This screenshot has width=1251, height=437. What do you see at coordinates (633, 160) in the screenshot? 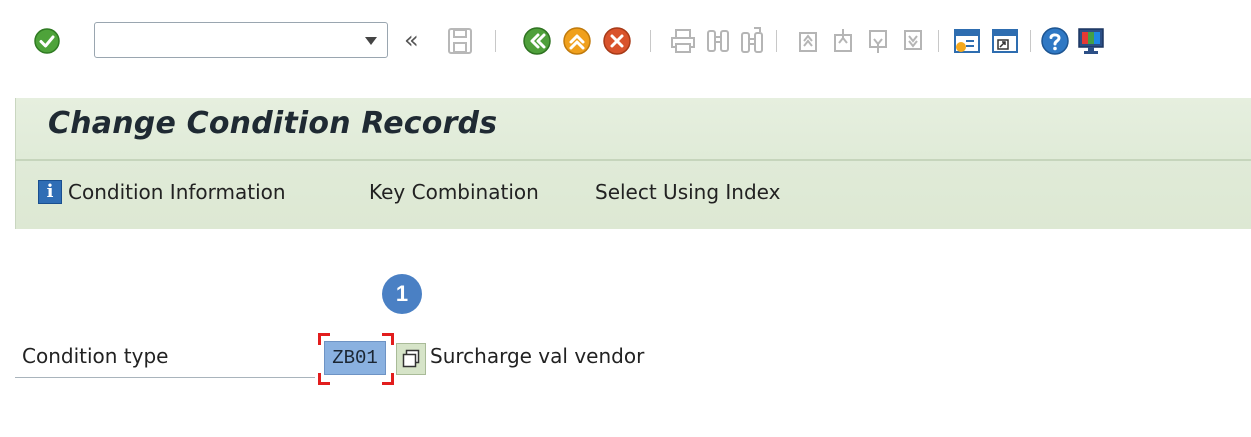
I see `title-divider` at bounding box center [633, 160].